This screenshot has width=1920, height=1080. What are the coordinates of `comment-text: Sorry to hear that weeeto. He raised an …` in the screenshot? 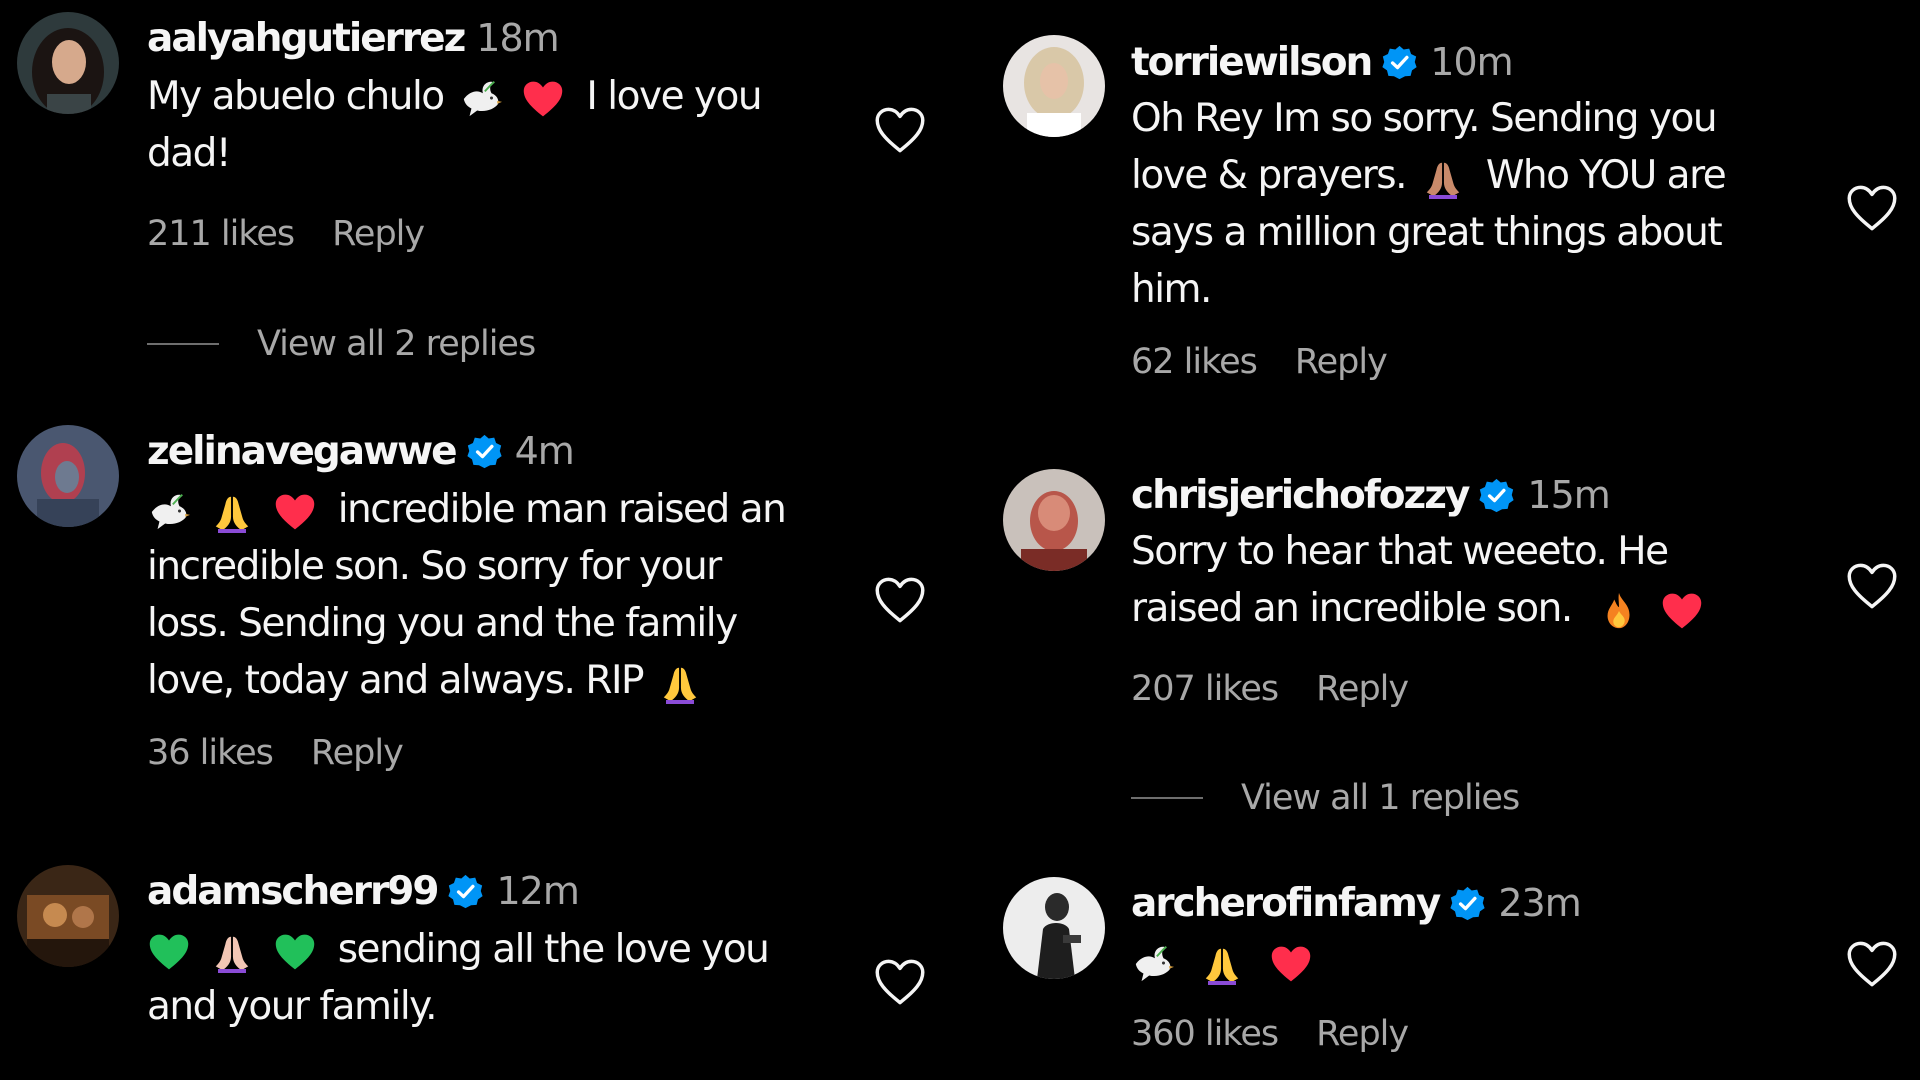 It's located at (1419, 580).